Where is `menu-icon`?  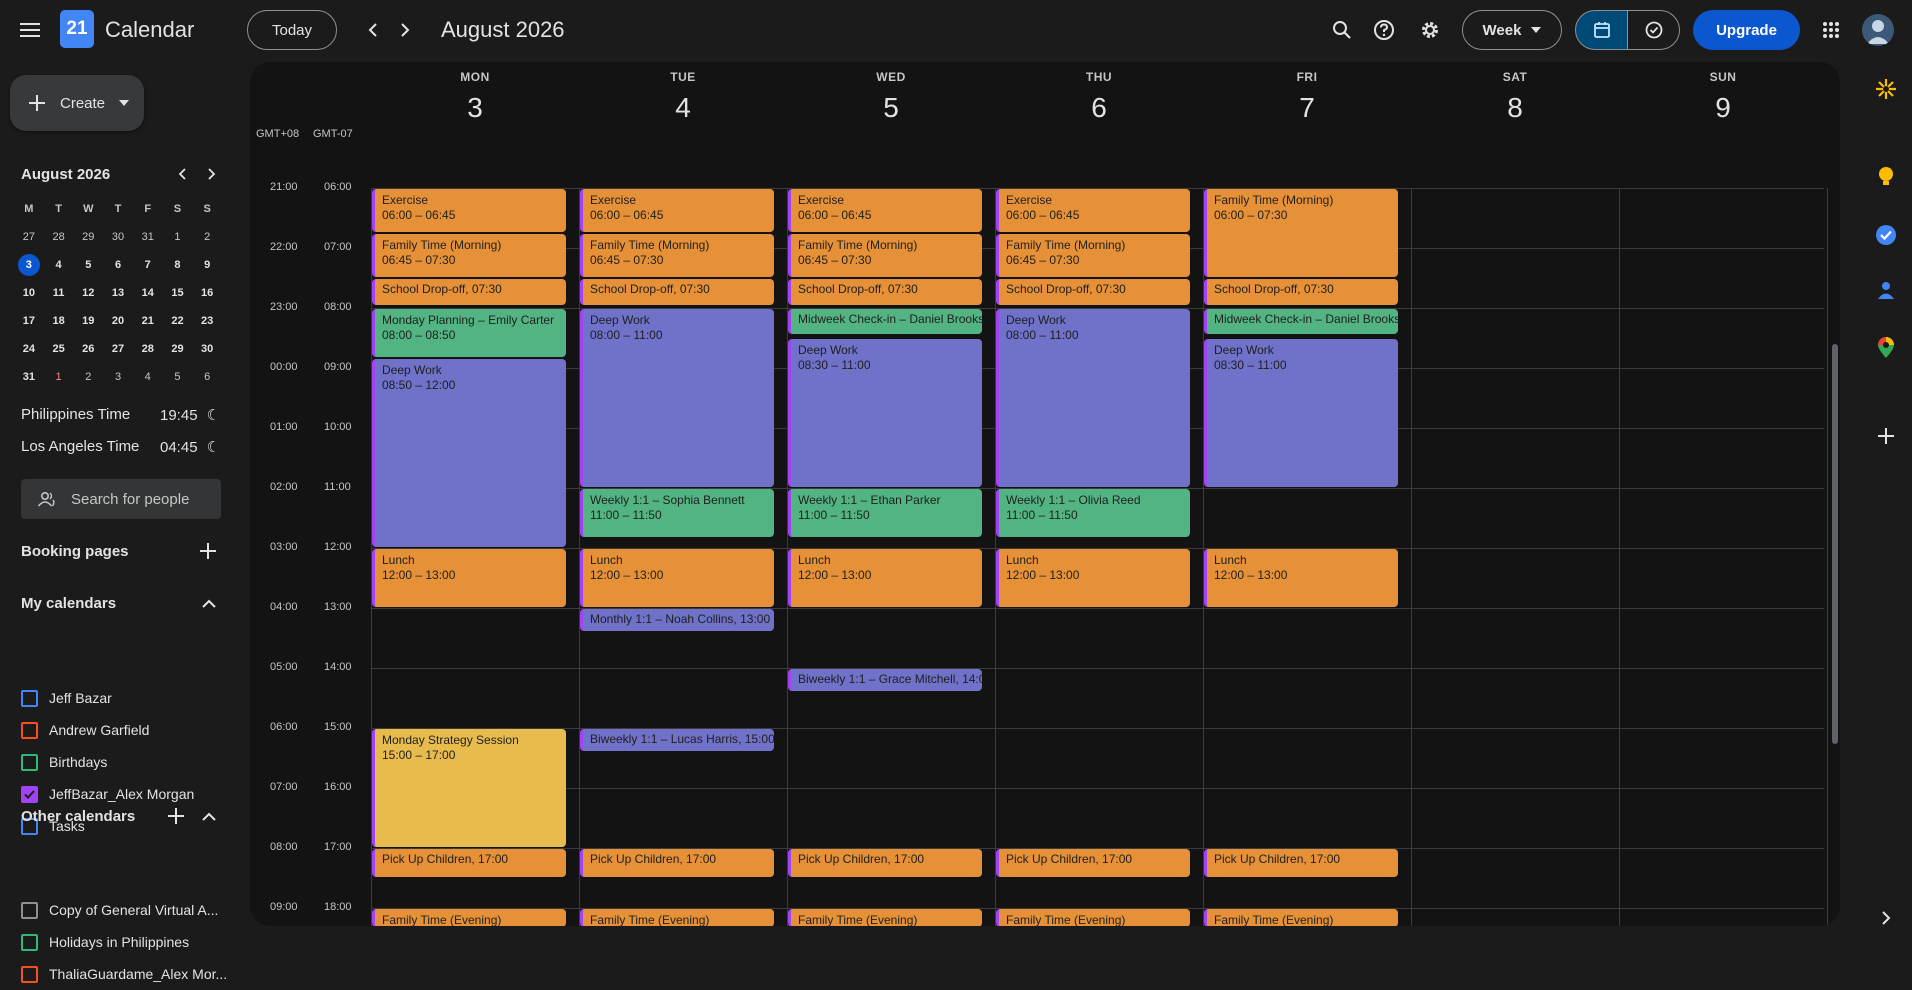 menu-icon is located at coordinates (30, 30).